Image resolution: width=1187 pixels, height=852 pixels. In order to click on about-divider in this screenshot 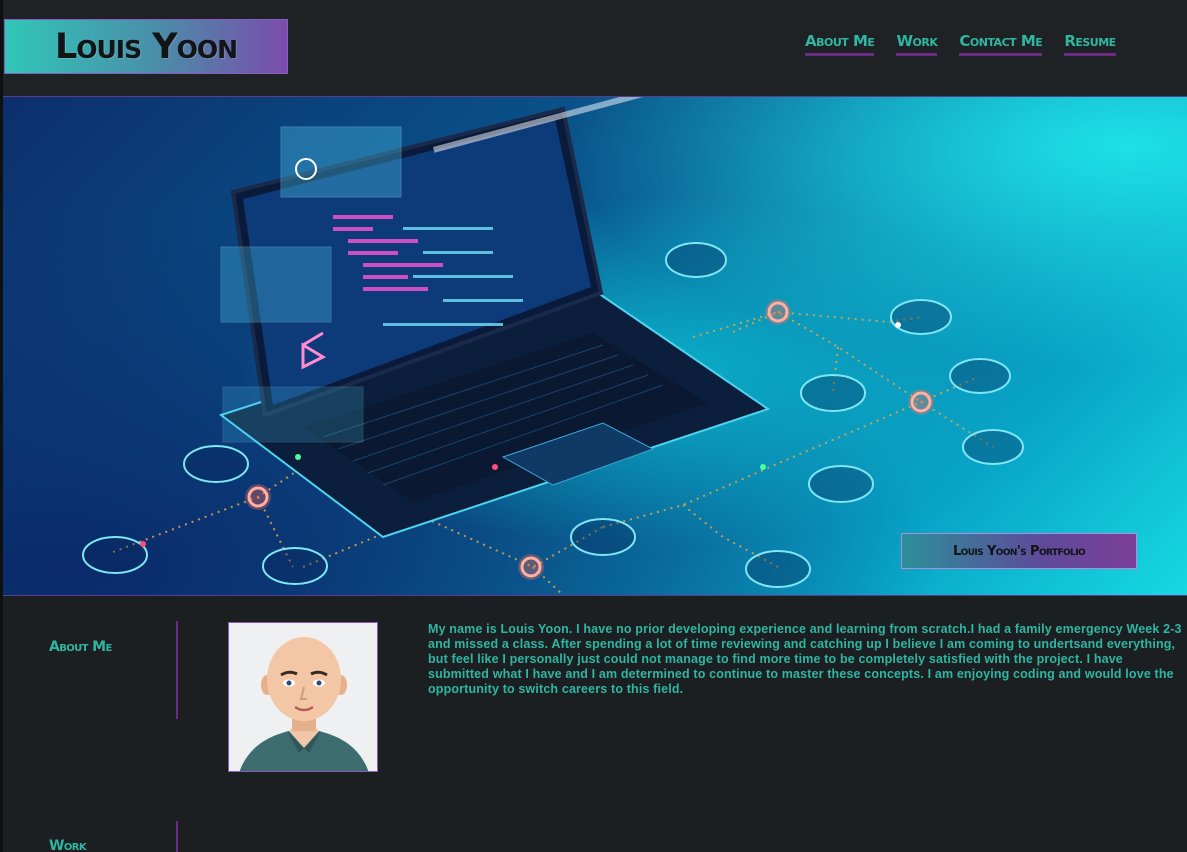, I will do `click(177, 670)`.